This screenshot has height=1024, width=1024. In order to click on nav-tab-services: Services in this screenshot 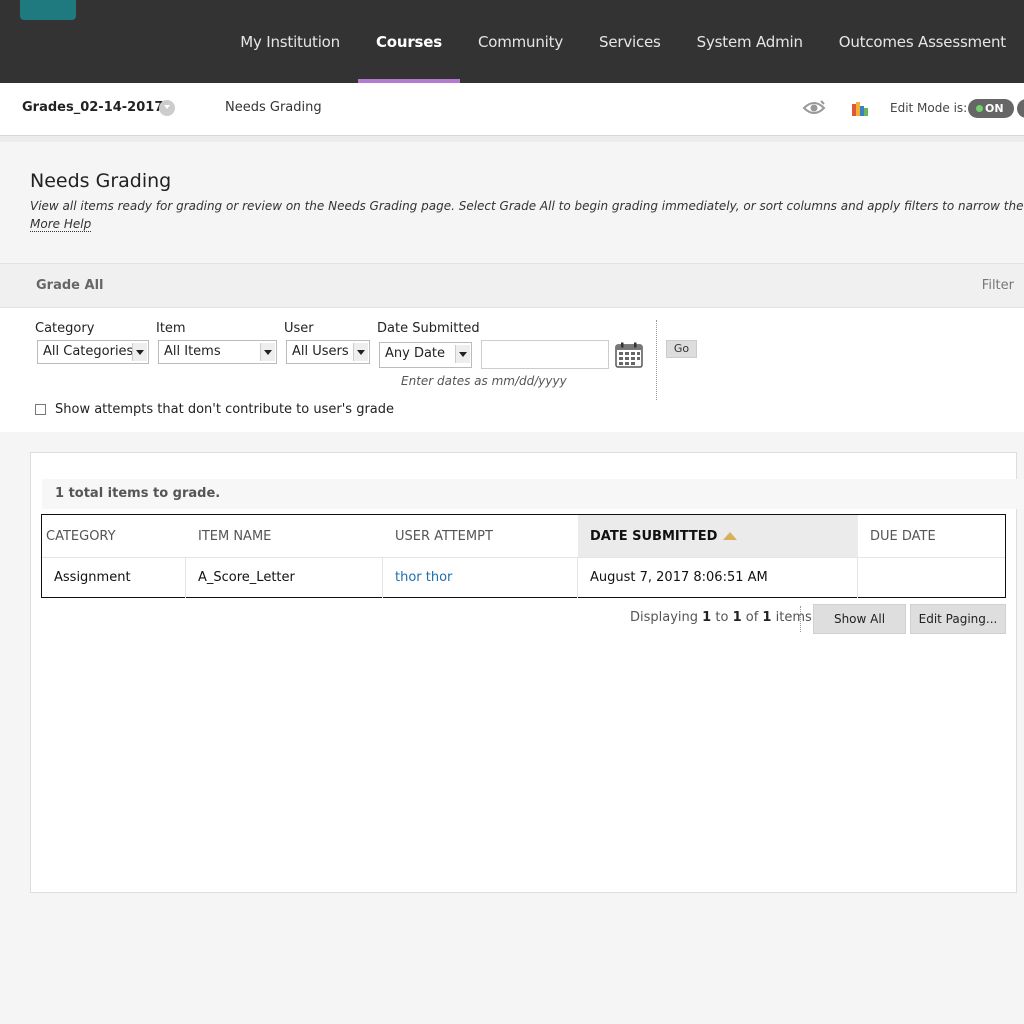, I will do `click(630, 41)`.